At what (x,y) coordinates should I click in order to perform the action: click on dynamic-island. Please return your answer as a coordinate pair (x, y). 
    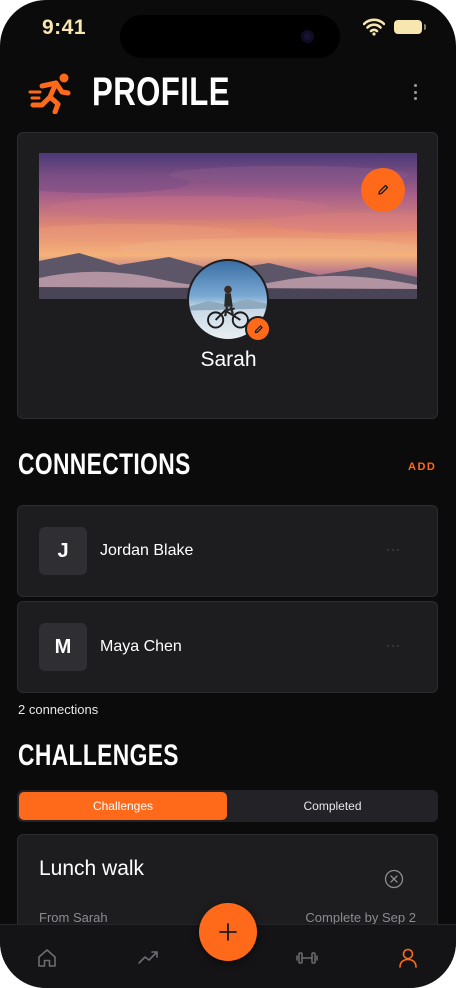
    Looking at the image, I should click on (230, 36).